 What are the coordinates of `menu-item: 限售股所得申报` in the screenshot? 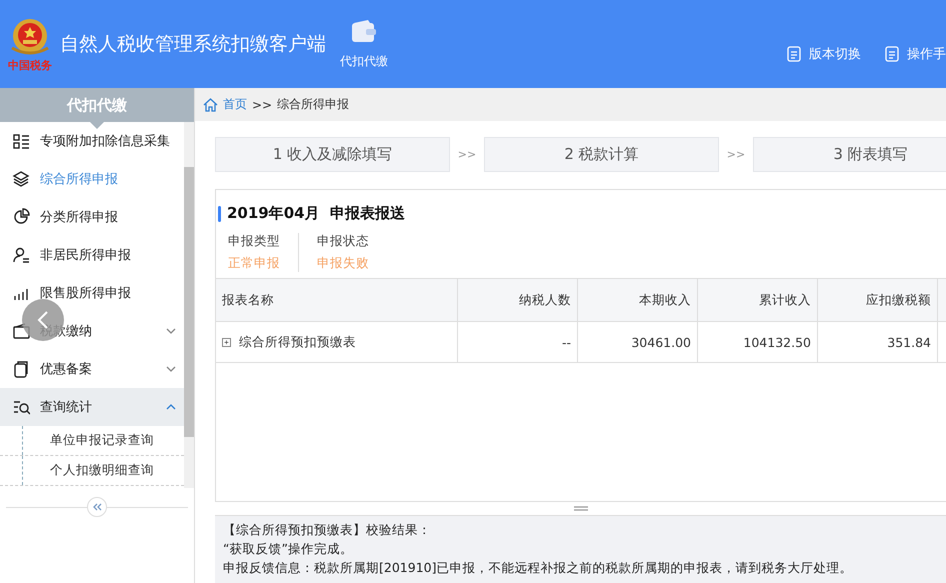 It's located at (92, 293).